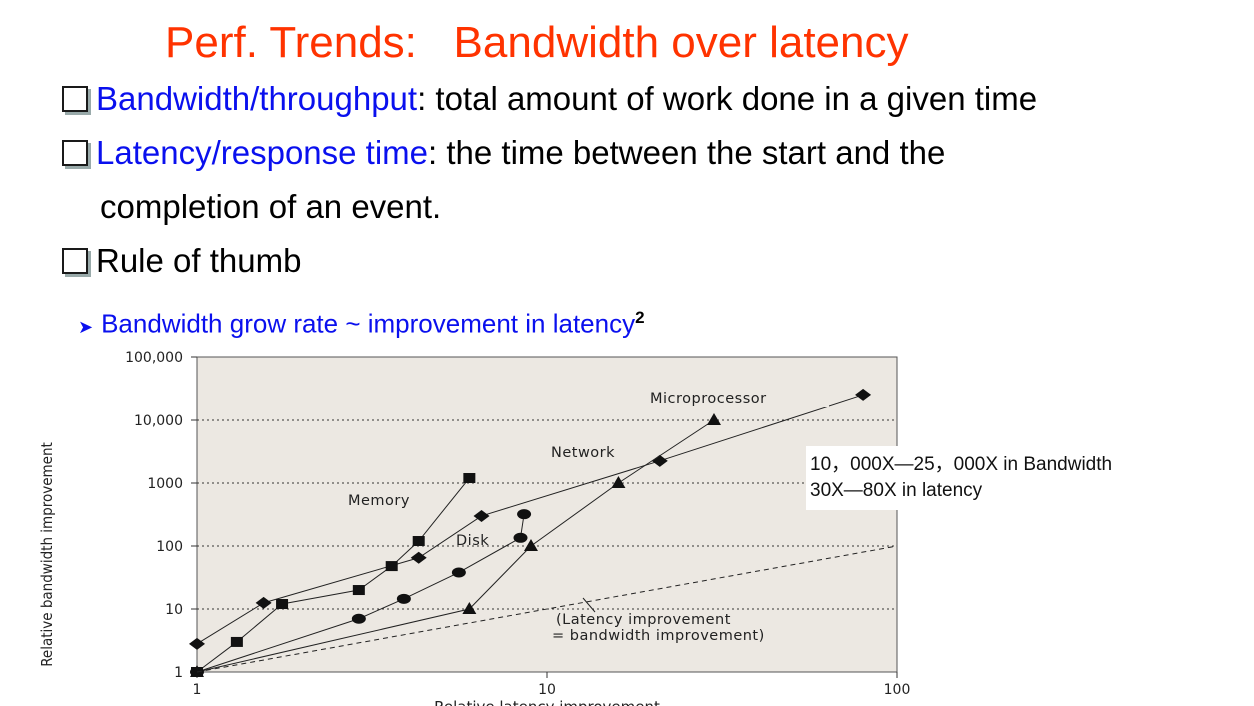 The image size is (1254, 706). Describe the element at coordinates (165, 484) in the screenshot. I see `y-tick-label: 1000` at that location.